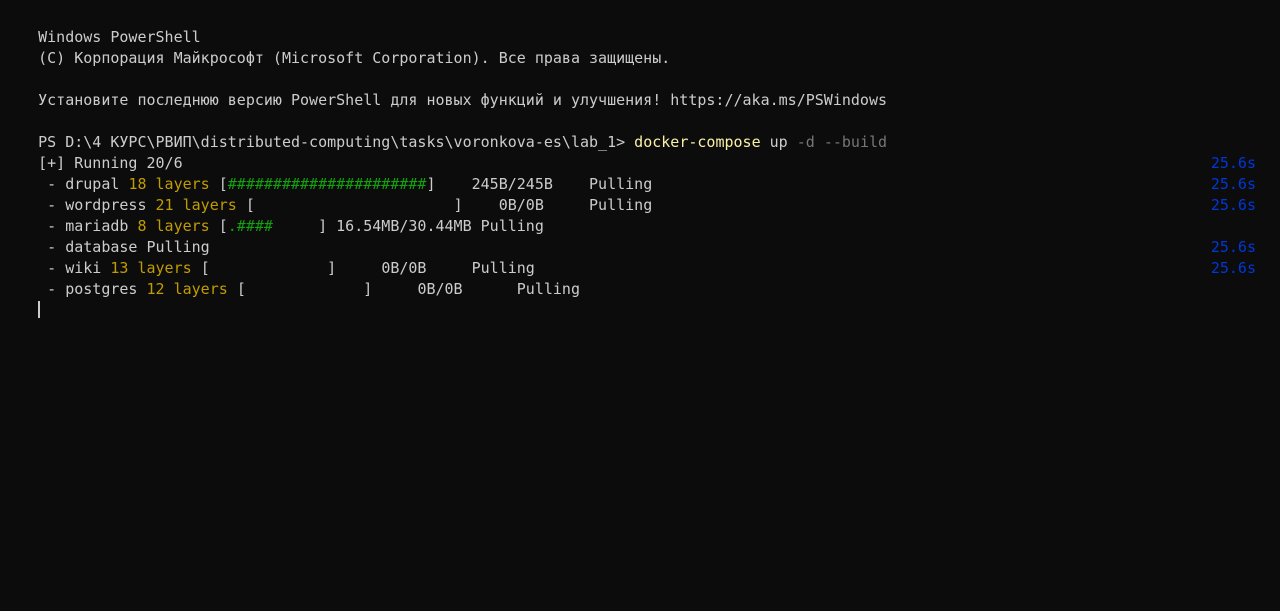 The width and height of the screenshot is (1280, 611). I want to click on service-time-mariadb: 25.6s, so click(1233, 205).